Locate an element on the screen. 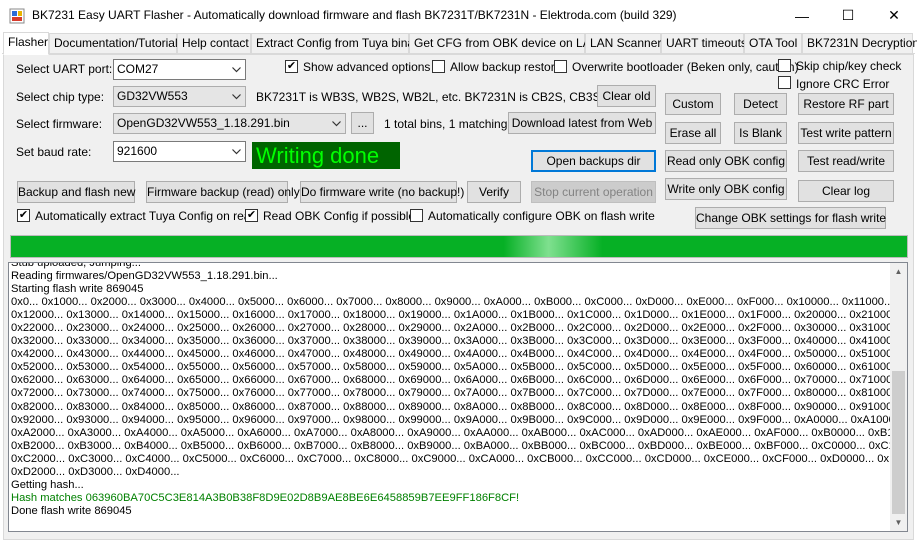 This screenshot has width=917, height=542. log-line: Done flash write 869045 is located at coordinates (71, 510).